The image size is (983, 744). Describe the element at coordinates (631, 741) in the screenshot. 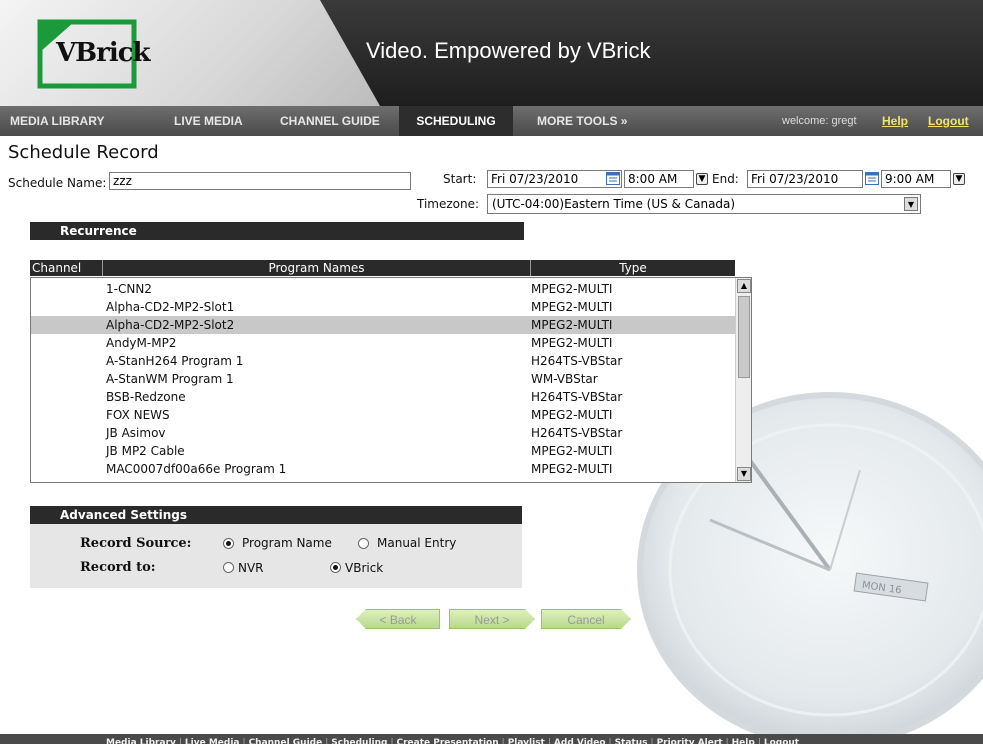

I see `footer-link: Status` at that location.